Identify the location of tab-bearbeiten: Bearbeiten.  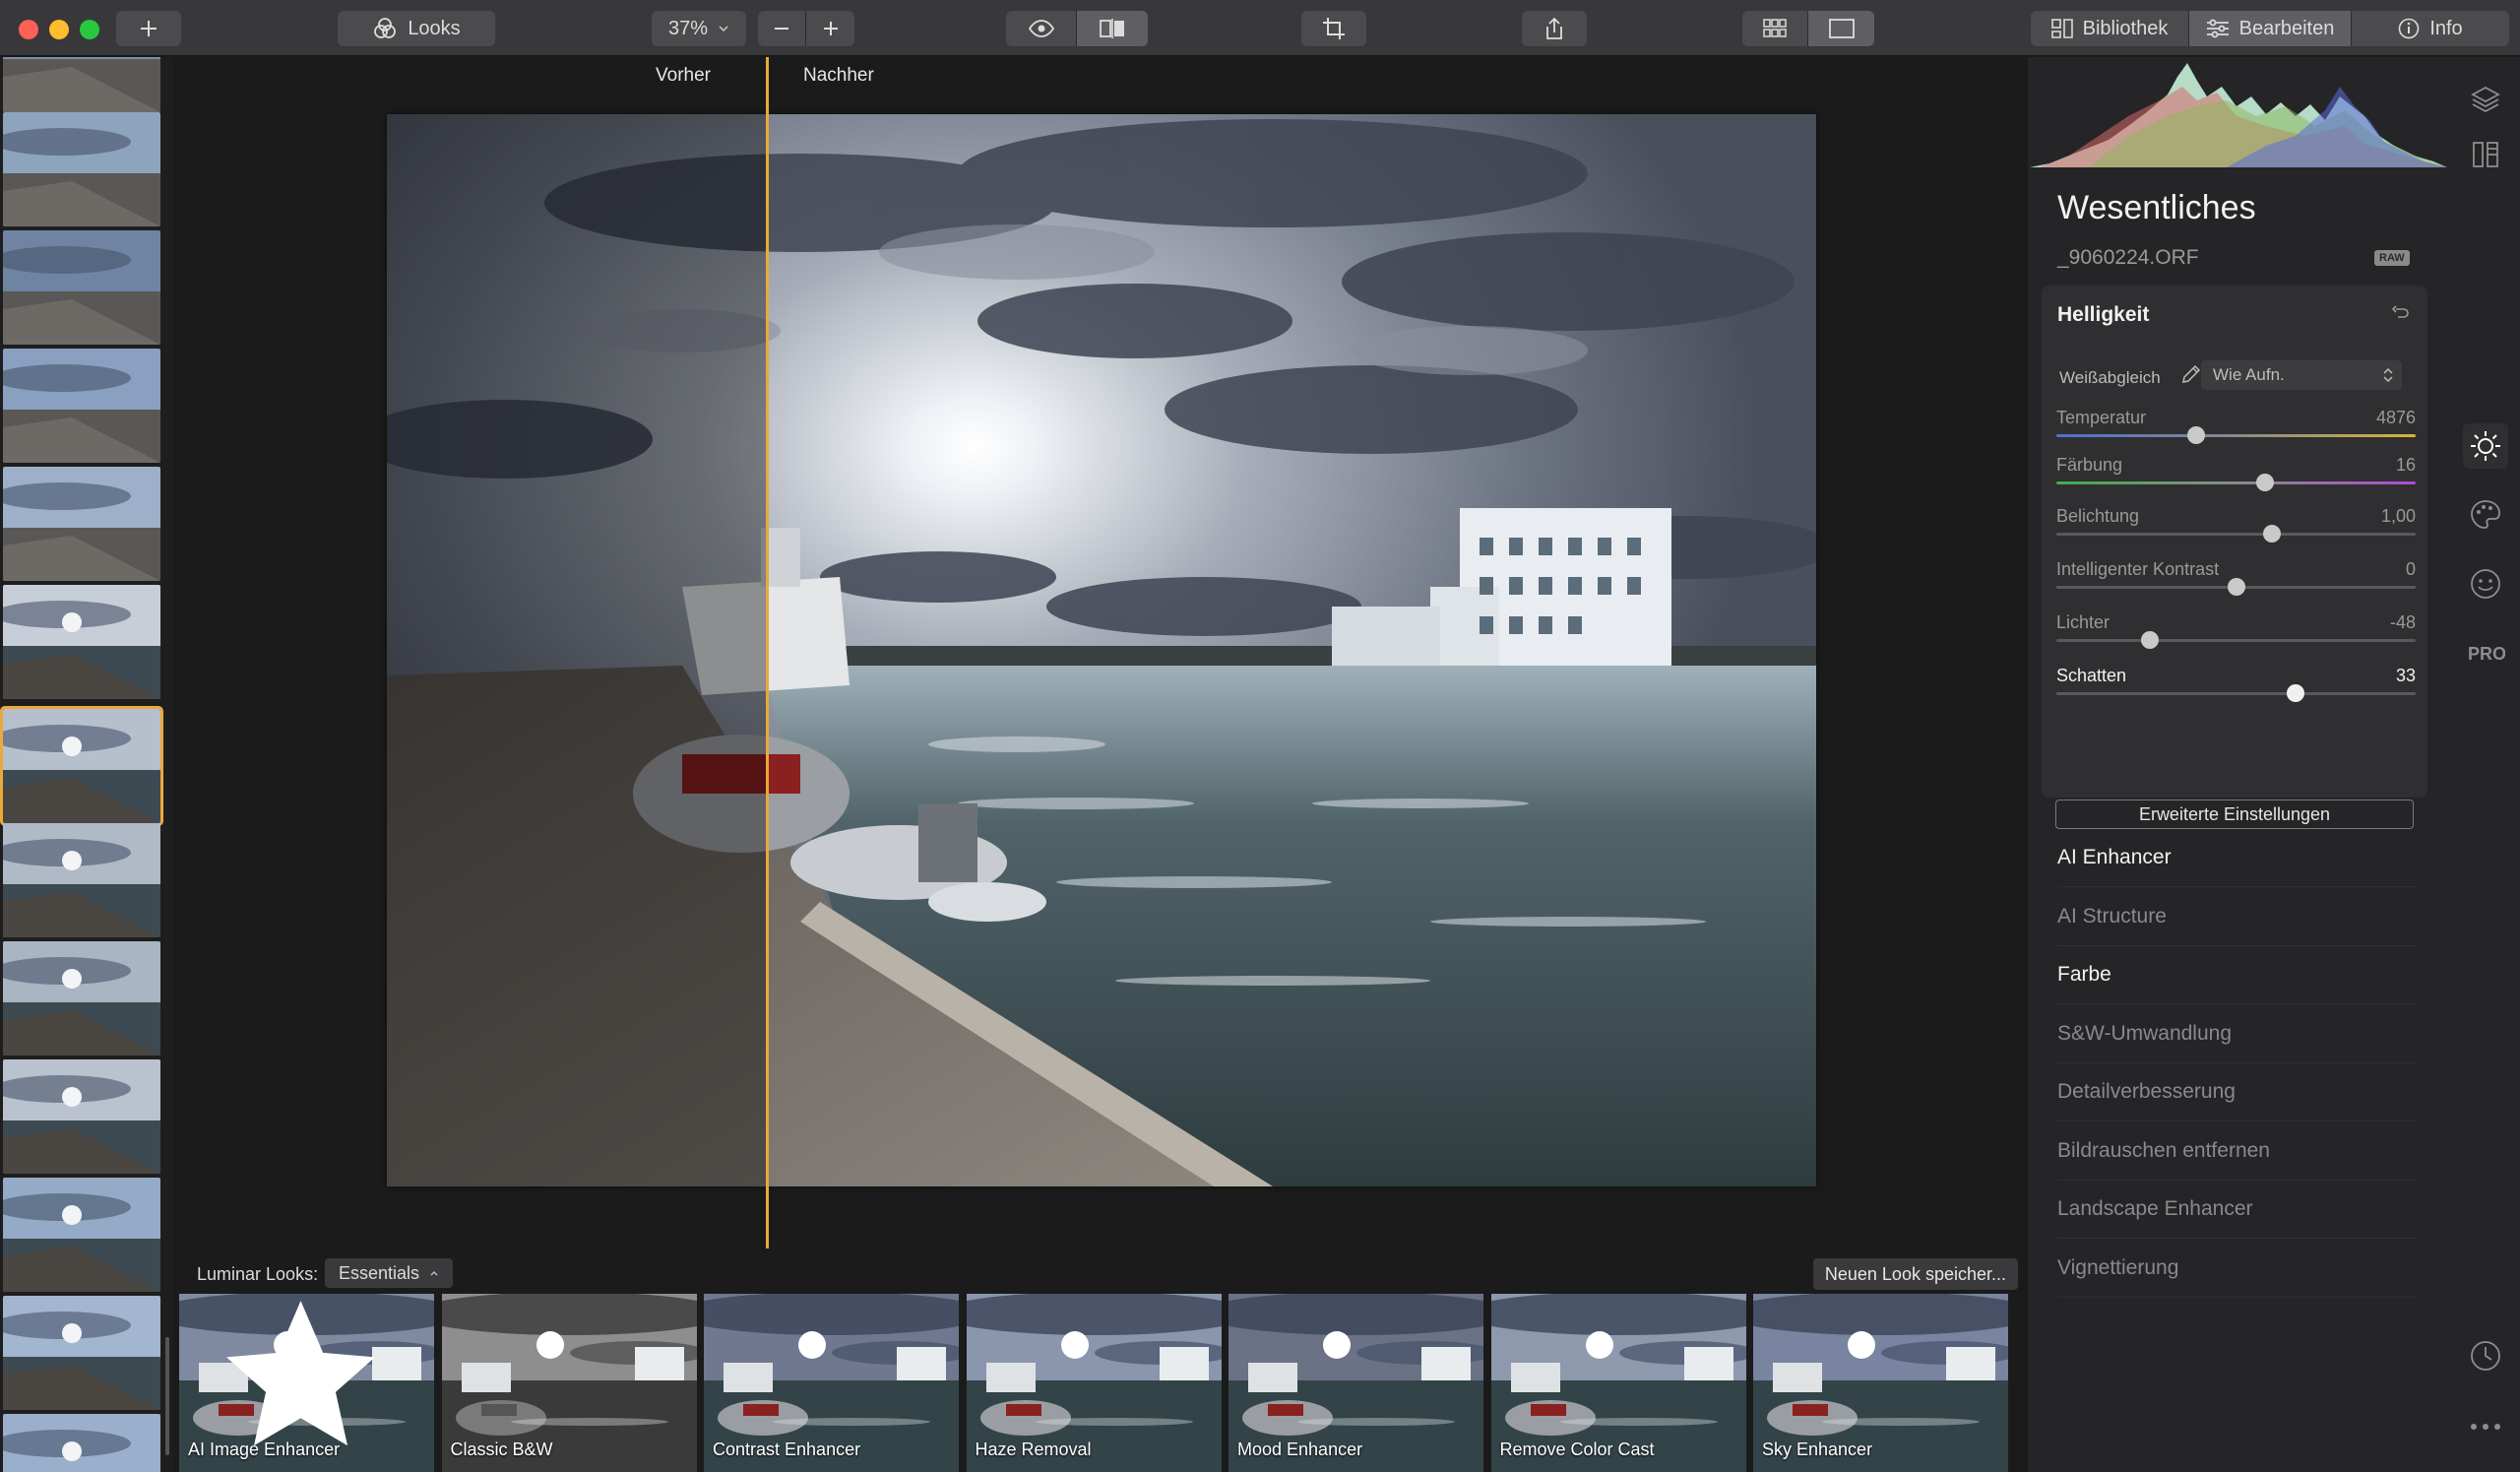
(2270, 28).